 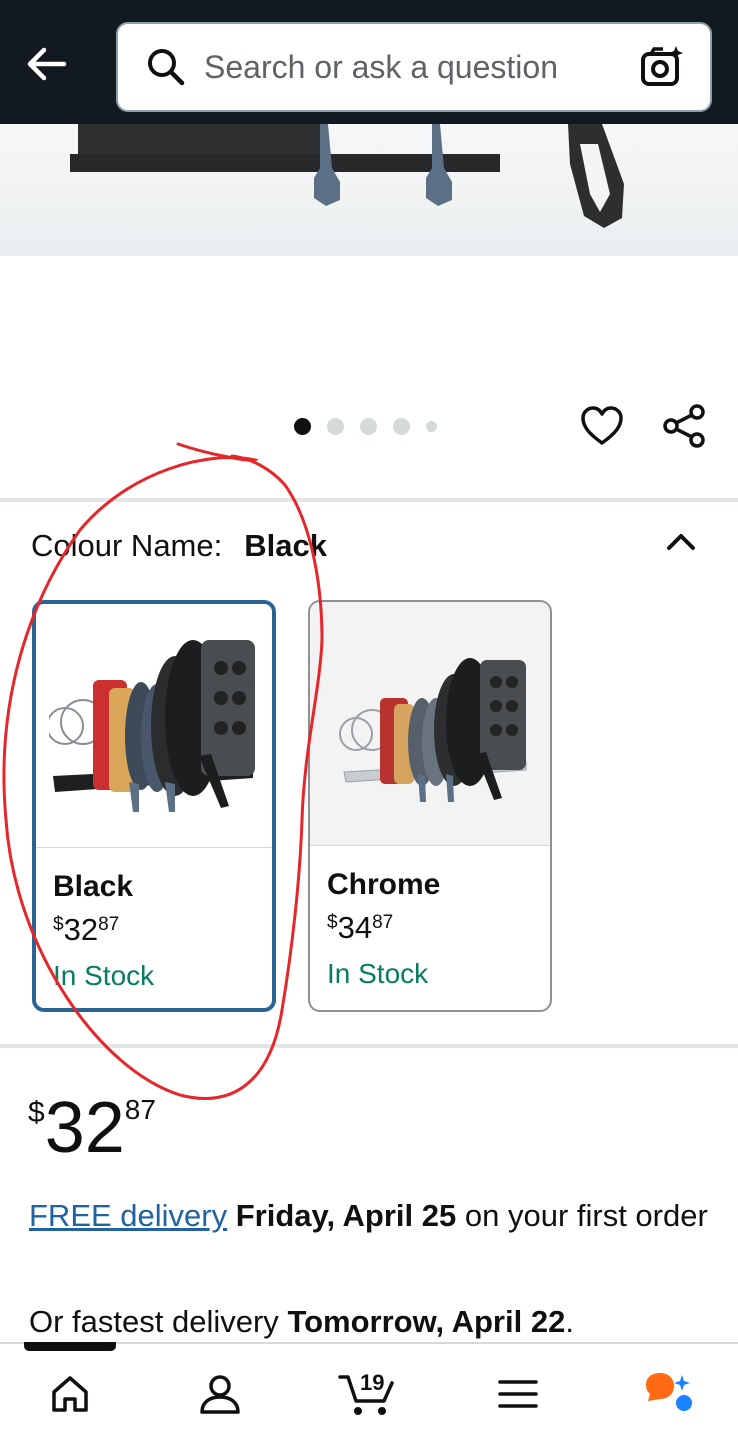 I want to click on top-header, so click(x=369, y=62).